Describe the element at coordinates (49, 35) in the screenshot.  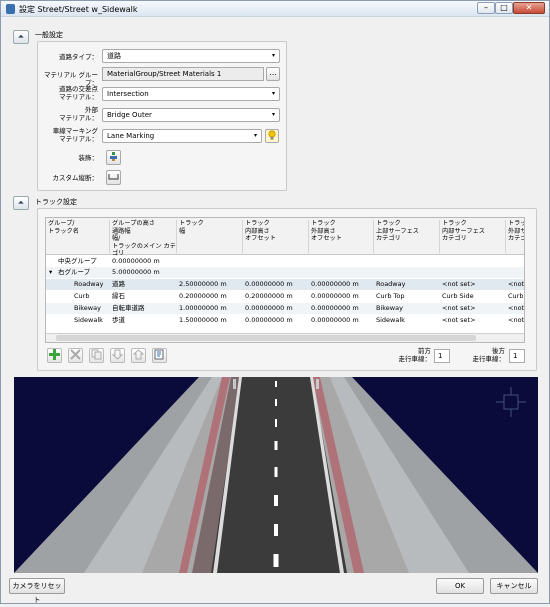
I see `general-section-title: 一般設定` at that location.